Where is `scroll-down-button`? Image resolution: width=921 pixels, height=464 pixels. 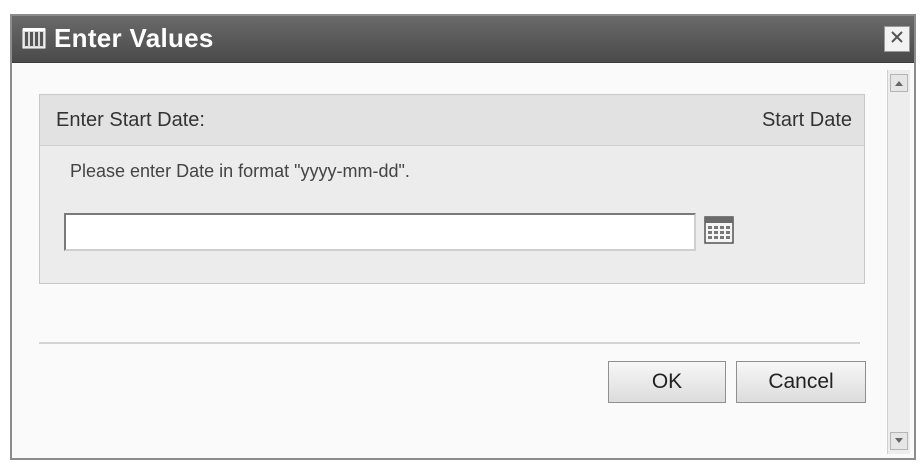 scroll-down-button is located at coordinates (899, 441).